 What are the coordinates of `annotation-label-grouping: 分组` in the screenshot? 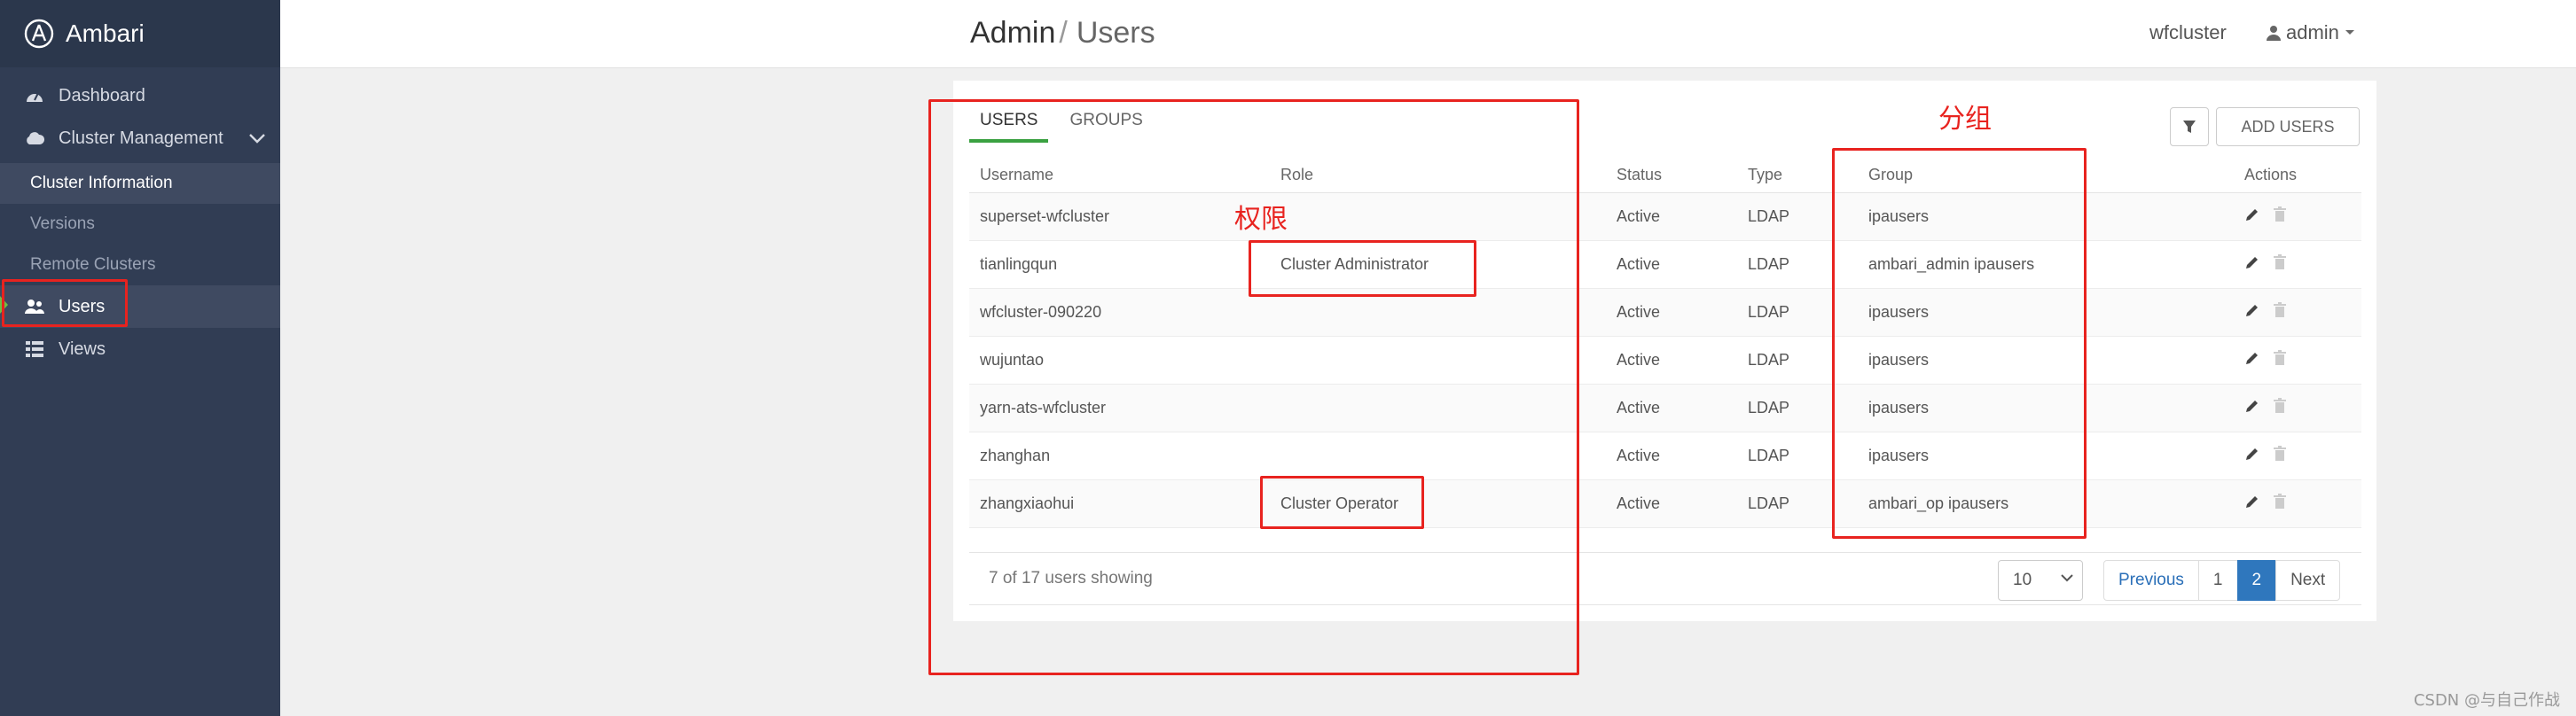 It's located at (1965, 120).